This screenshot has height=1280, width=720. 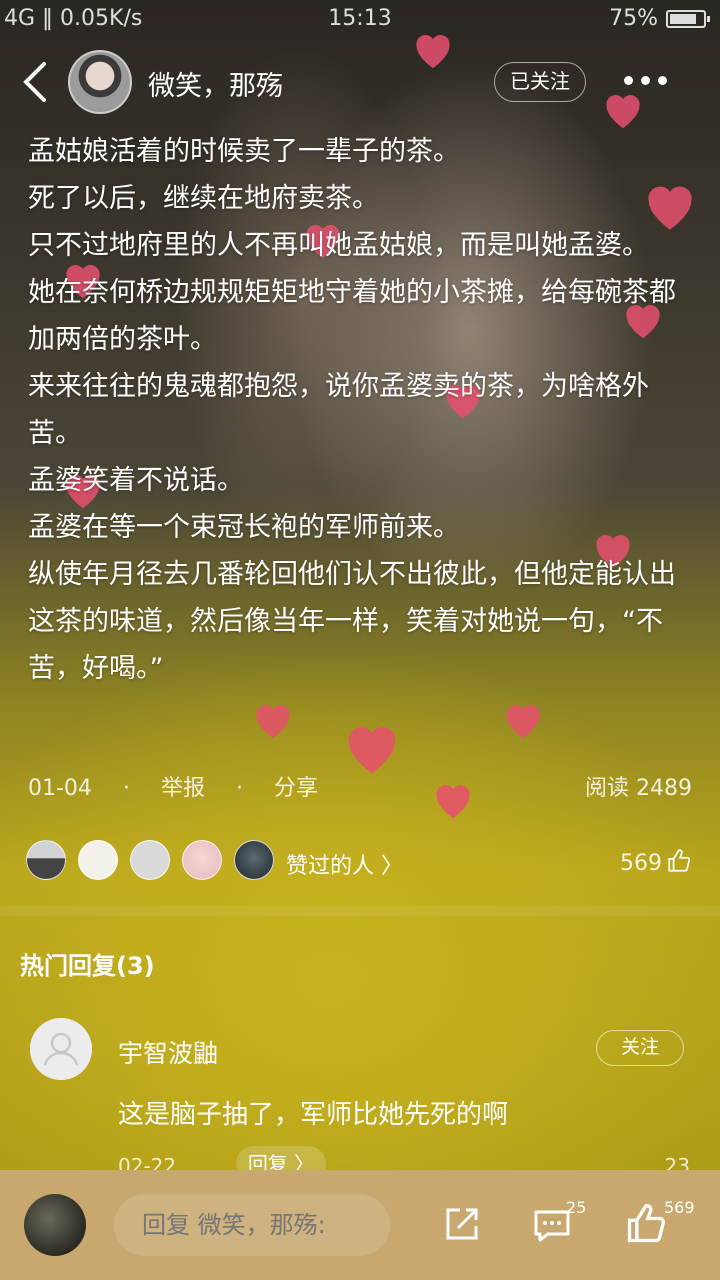 What do you see at coordinates (679, 1207) in the screenshot?
I see `like-count-badge: 569` at bounding box center [679, 1207].